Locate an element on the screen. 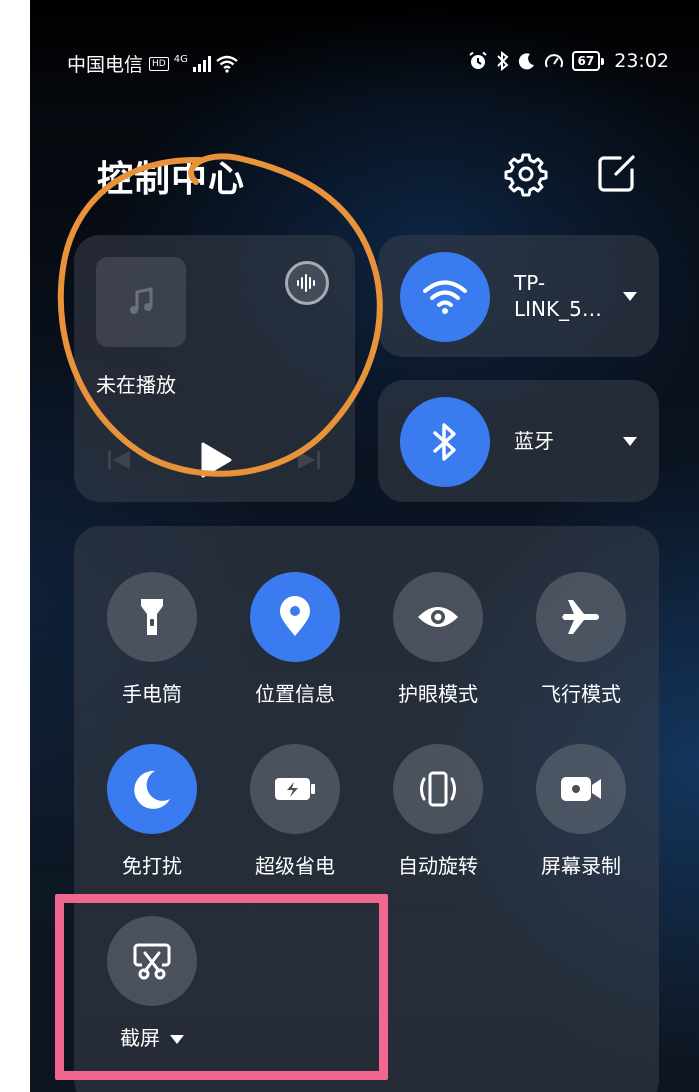  toggle-do-not-disturb: 免打扰 is located at coordinates (152, 811).